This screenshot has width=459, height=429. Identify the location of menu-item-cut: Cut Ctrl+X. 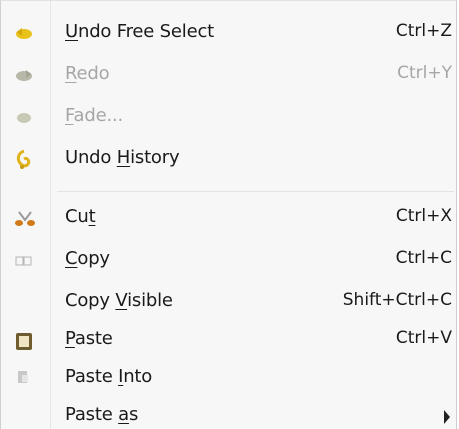
(228, 218).